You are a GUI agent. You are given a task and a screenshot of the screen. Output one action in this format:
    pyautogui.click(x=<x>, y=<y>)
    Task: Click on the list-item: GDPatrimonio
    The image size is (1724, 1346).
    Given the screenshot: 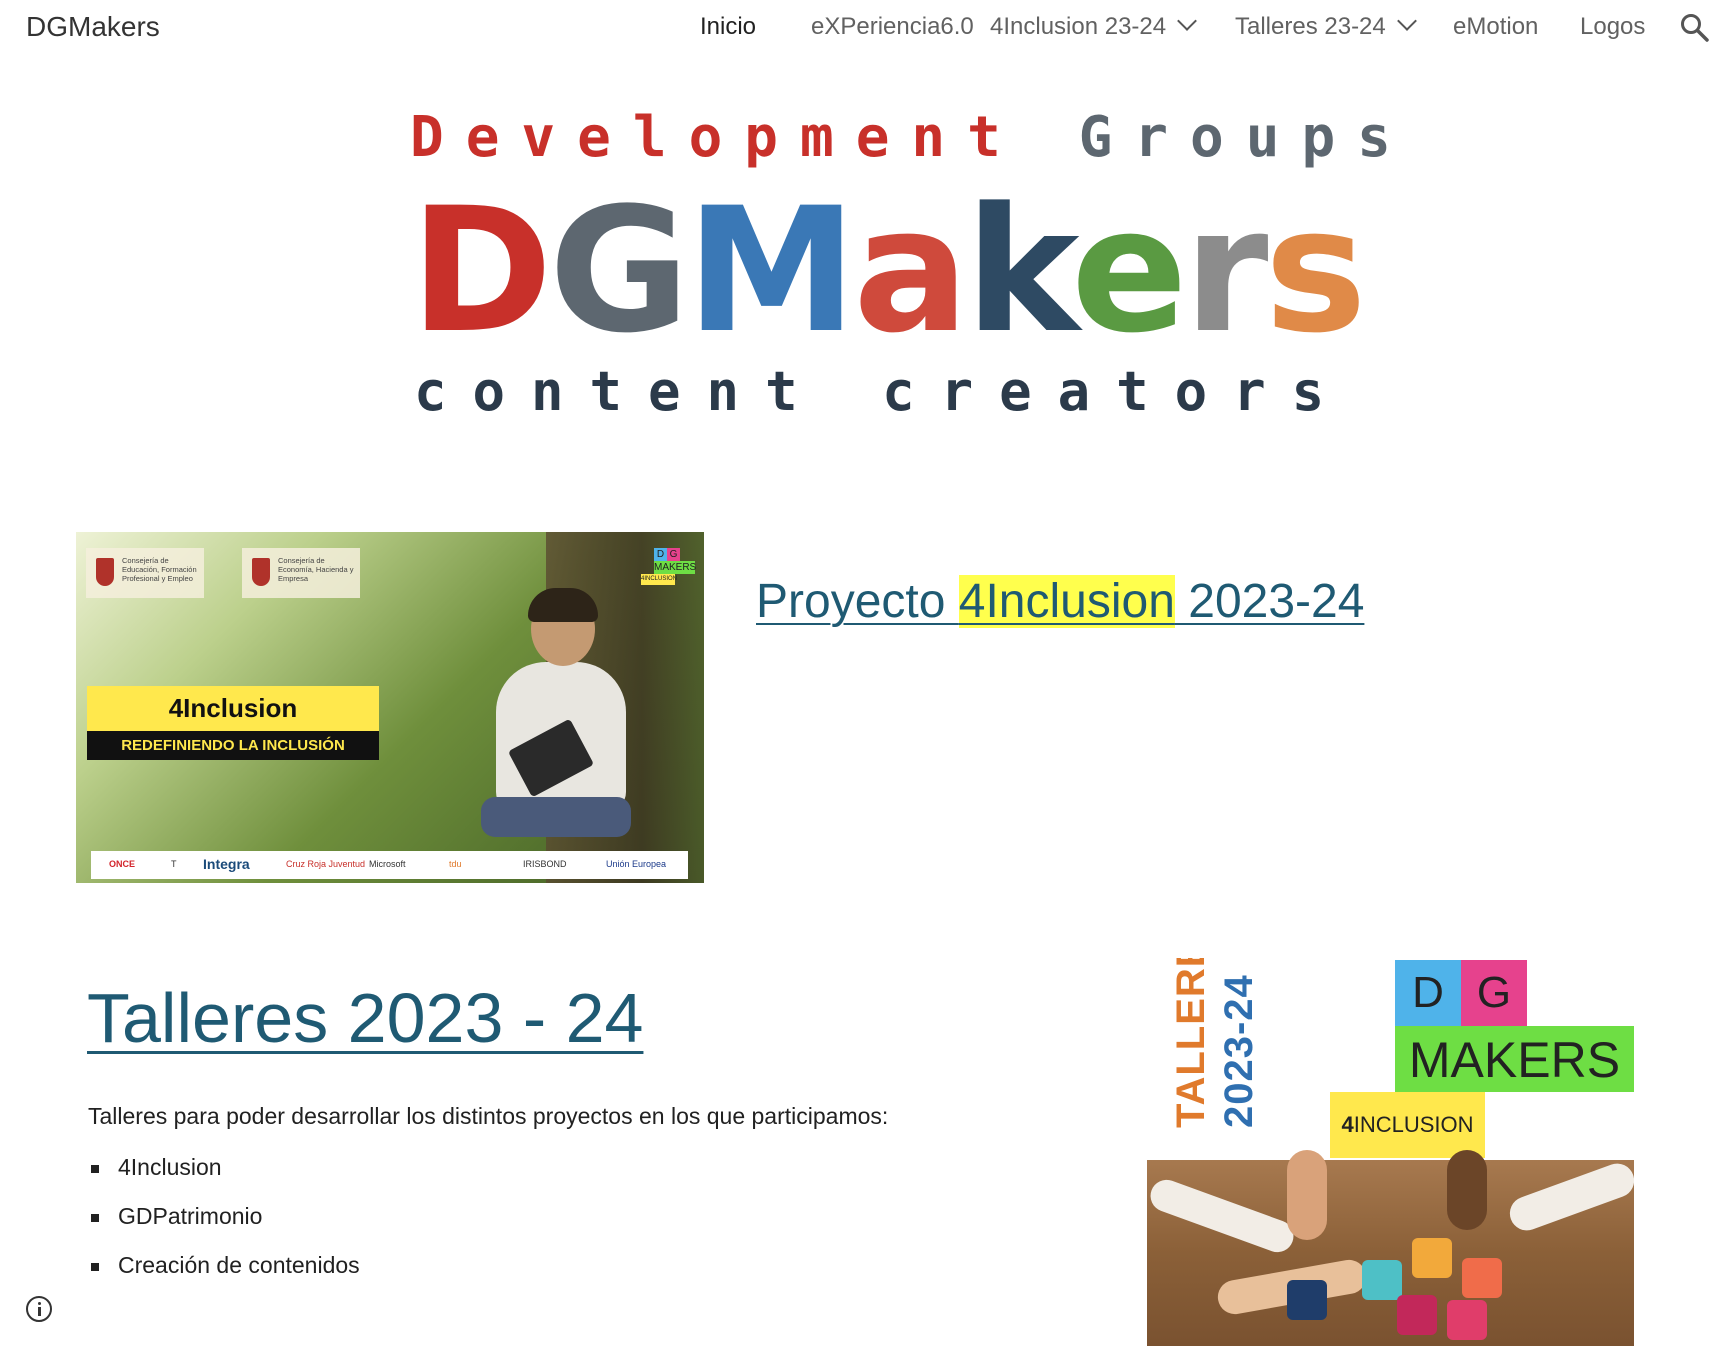 What is the action you would take?
    pyautogui.click(x=224, y=1226)
    